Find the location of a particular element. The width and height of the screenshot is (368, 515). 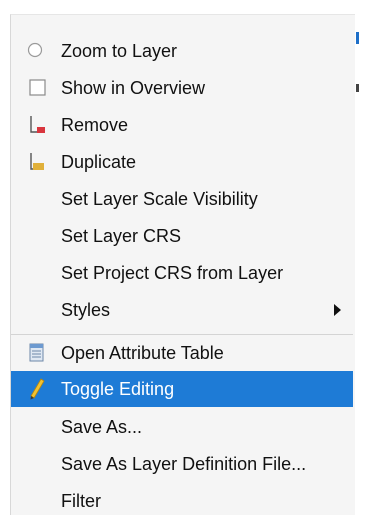

menu-item-label: Toggle Editing is located at coordinates (118, 388).